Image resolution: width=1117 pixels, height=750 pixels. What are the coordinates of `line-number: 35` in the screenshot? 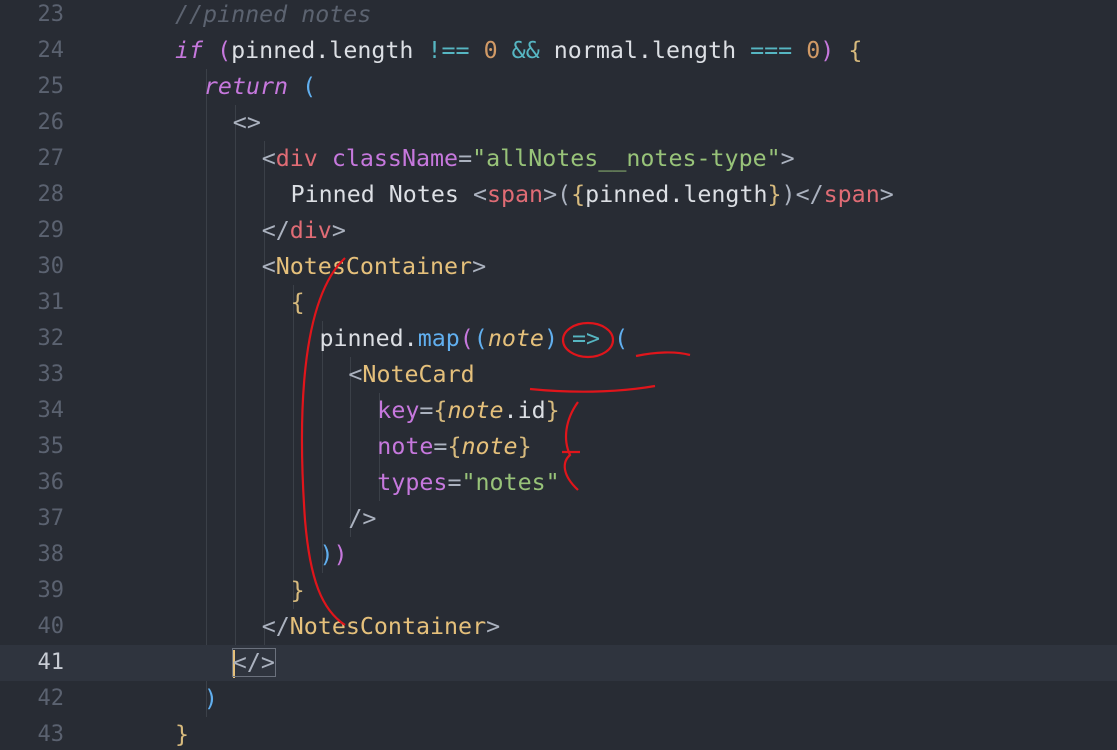 It's located at (51, 446).